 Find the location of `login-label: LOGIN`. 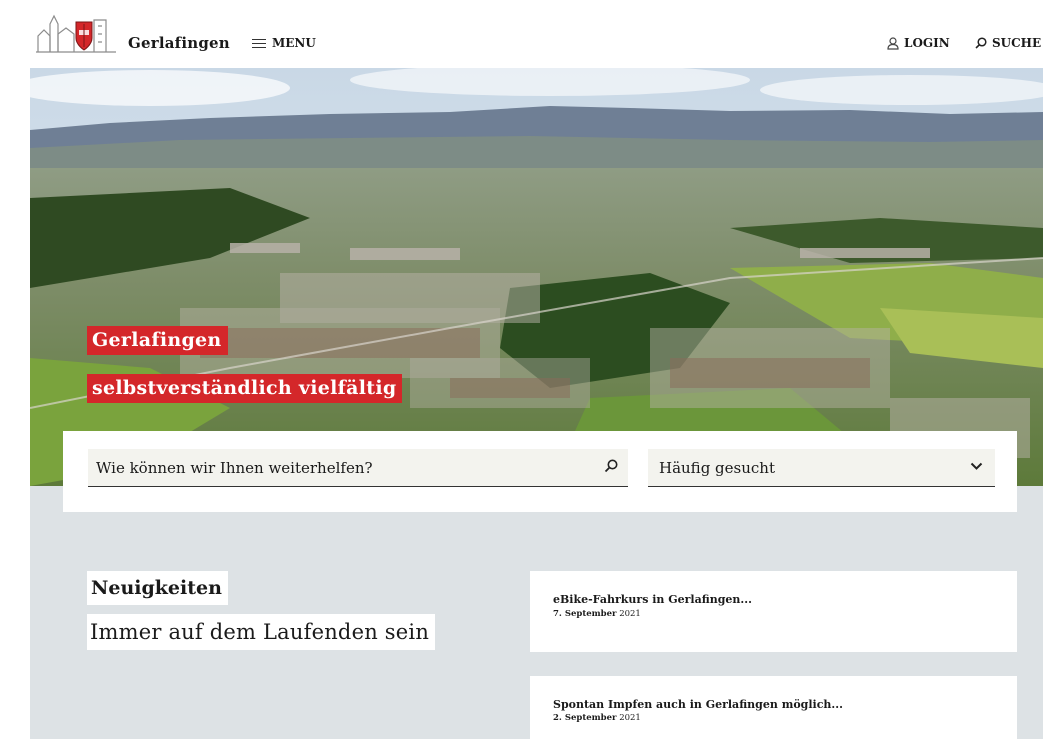

login-label: LOGIN is located at coordinates (927, 43).